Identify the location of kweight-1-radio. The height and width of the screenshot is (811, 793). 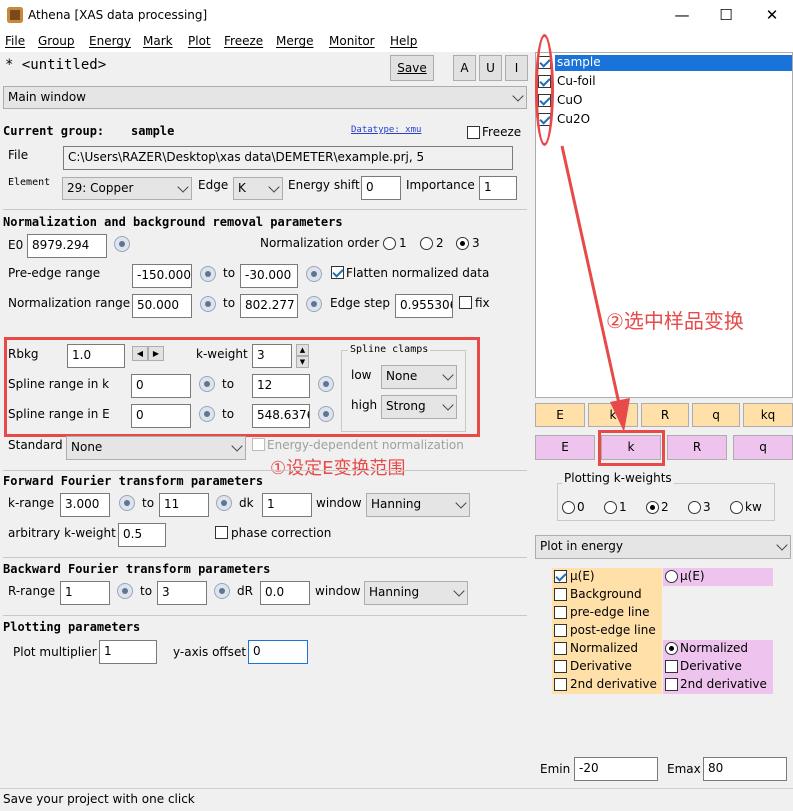
(610, 507).